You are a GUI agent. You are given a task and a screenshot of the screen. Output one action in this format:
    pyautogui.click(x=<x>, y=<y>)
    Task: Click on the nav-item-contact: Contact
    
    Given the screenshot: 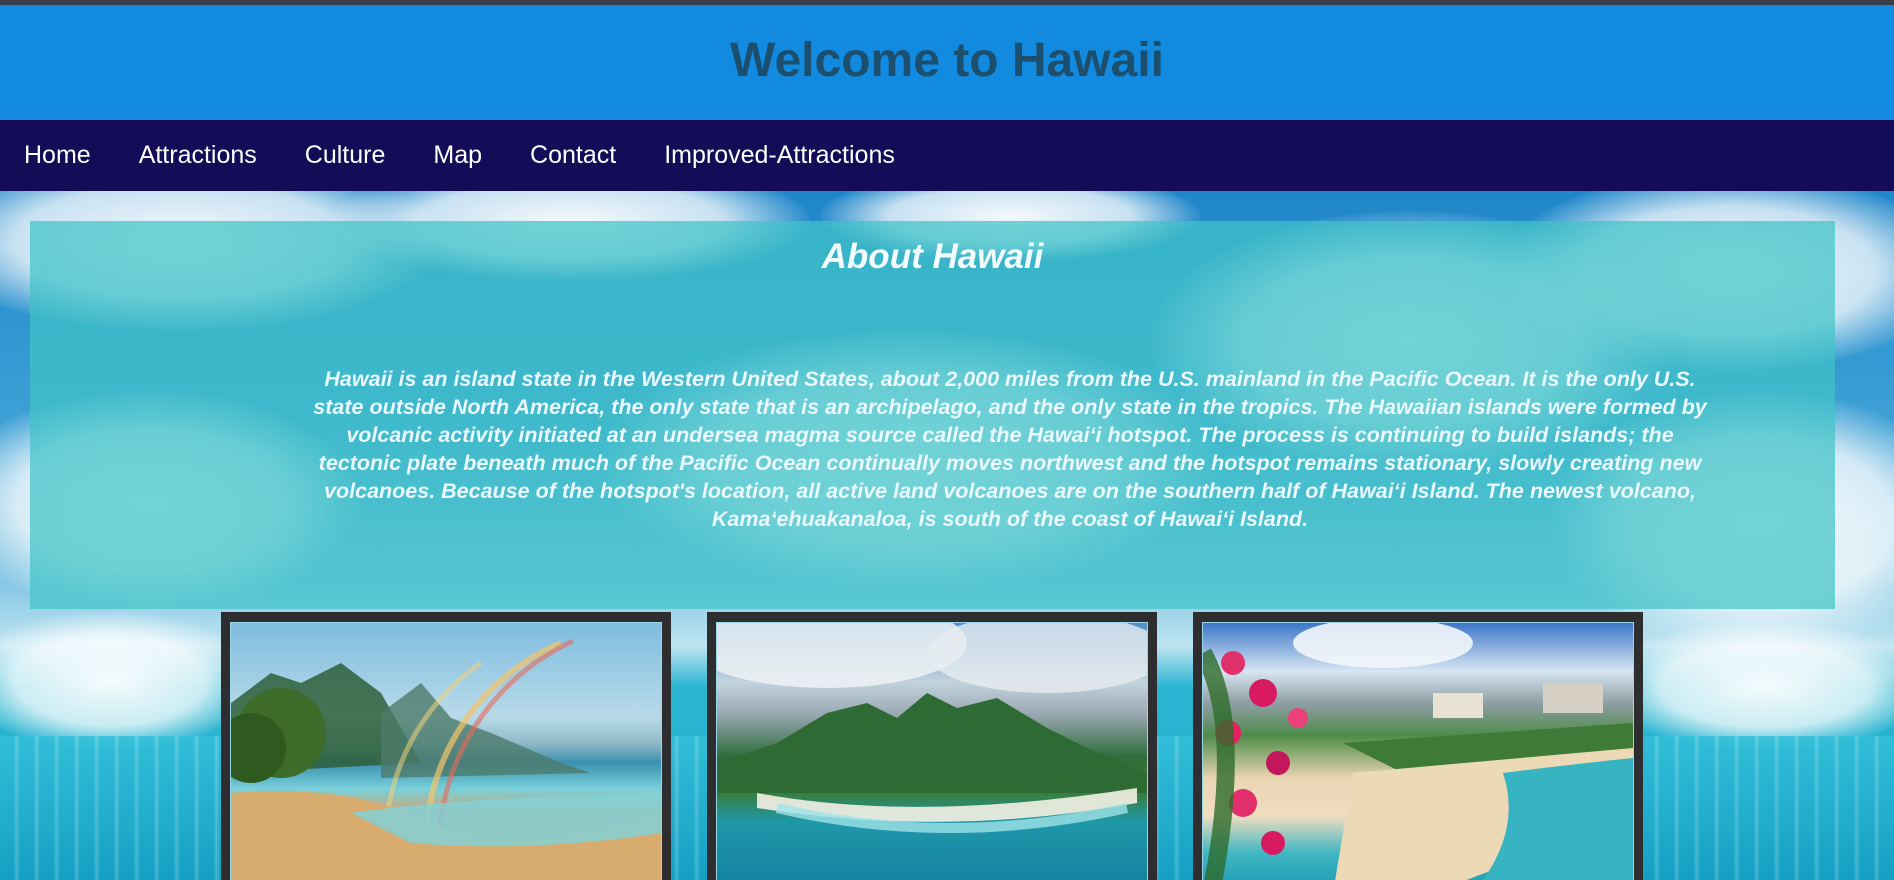 What is the action you would take?
    pyautogui.click(x=573, y=155)
    